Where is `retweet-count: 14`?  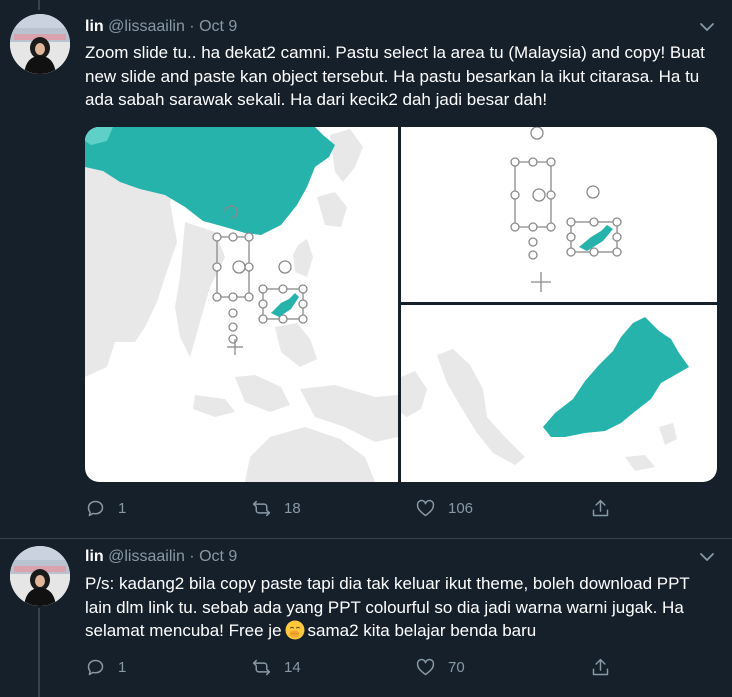
retweet-count: 14 is located at coordinates (292, 667).